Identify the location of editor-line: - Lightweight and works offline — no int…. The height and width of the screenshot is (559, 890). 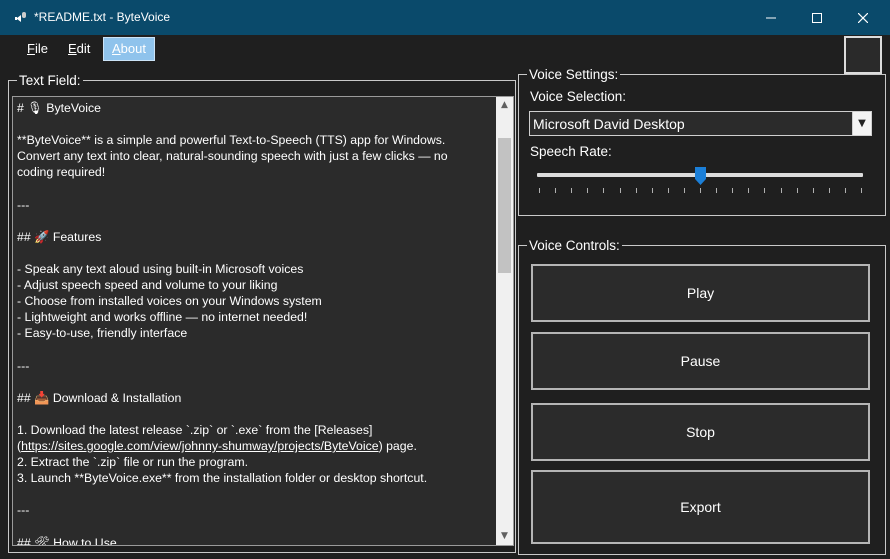
(162, 317).